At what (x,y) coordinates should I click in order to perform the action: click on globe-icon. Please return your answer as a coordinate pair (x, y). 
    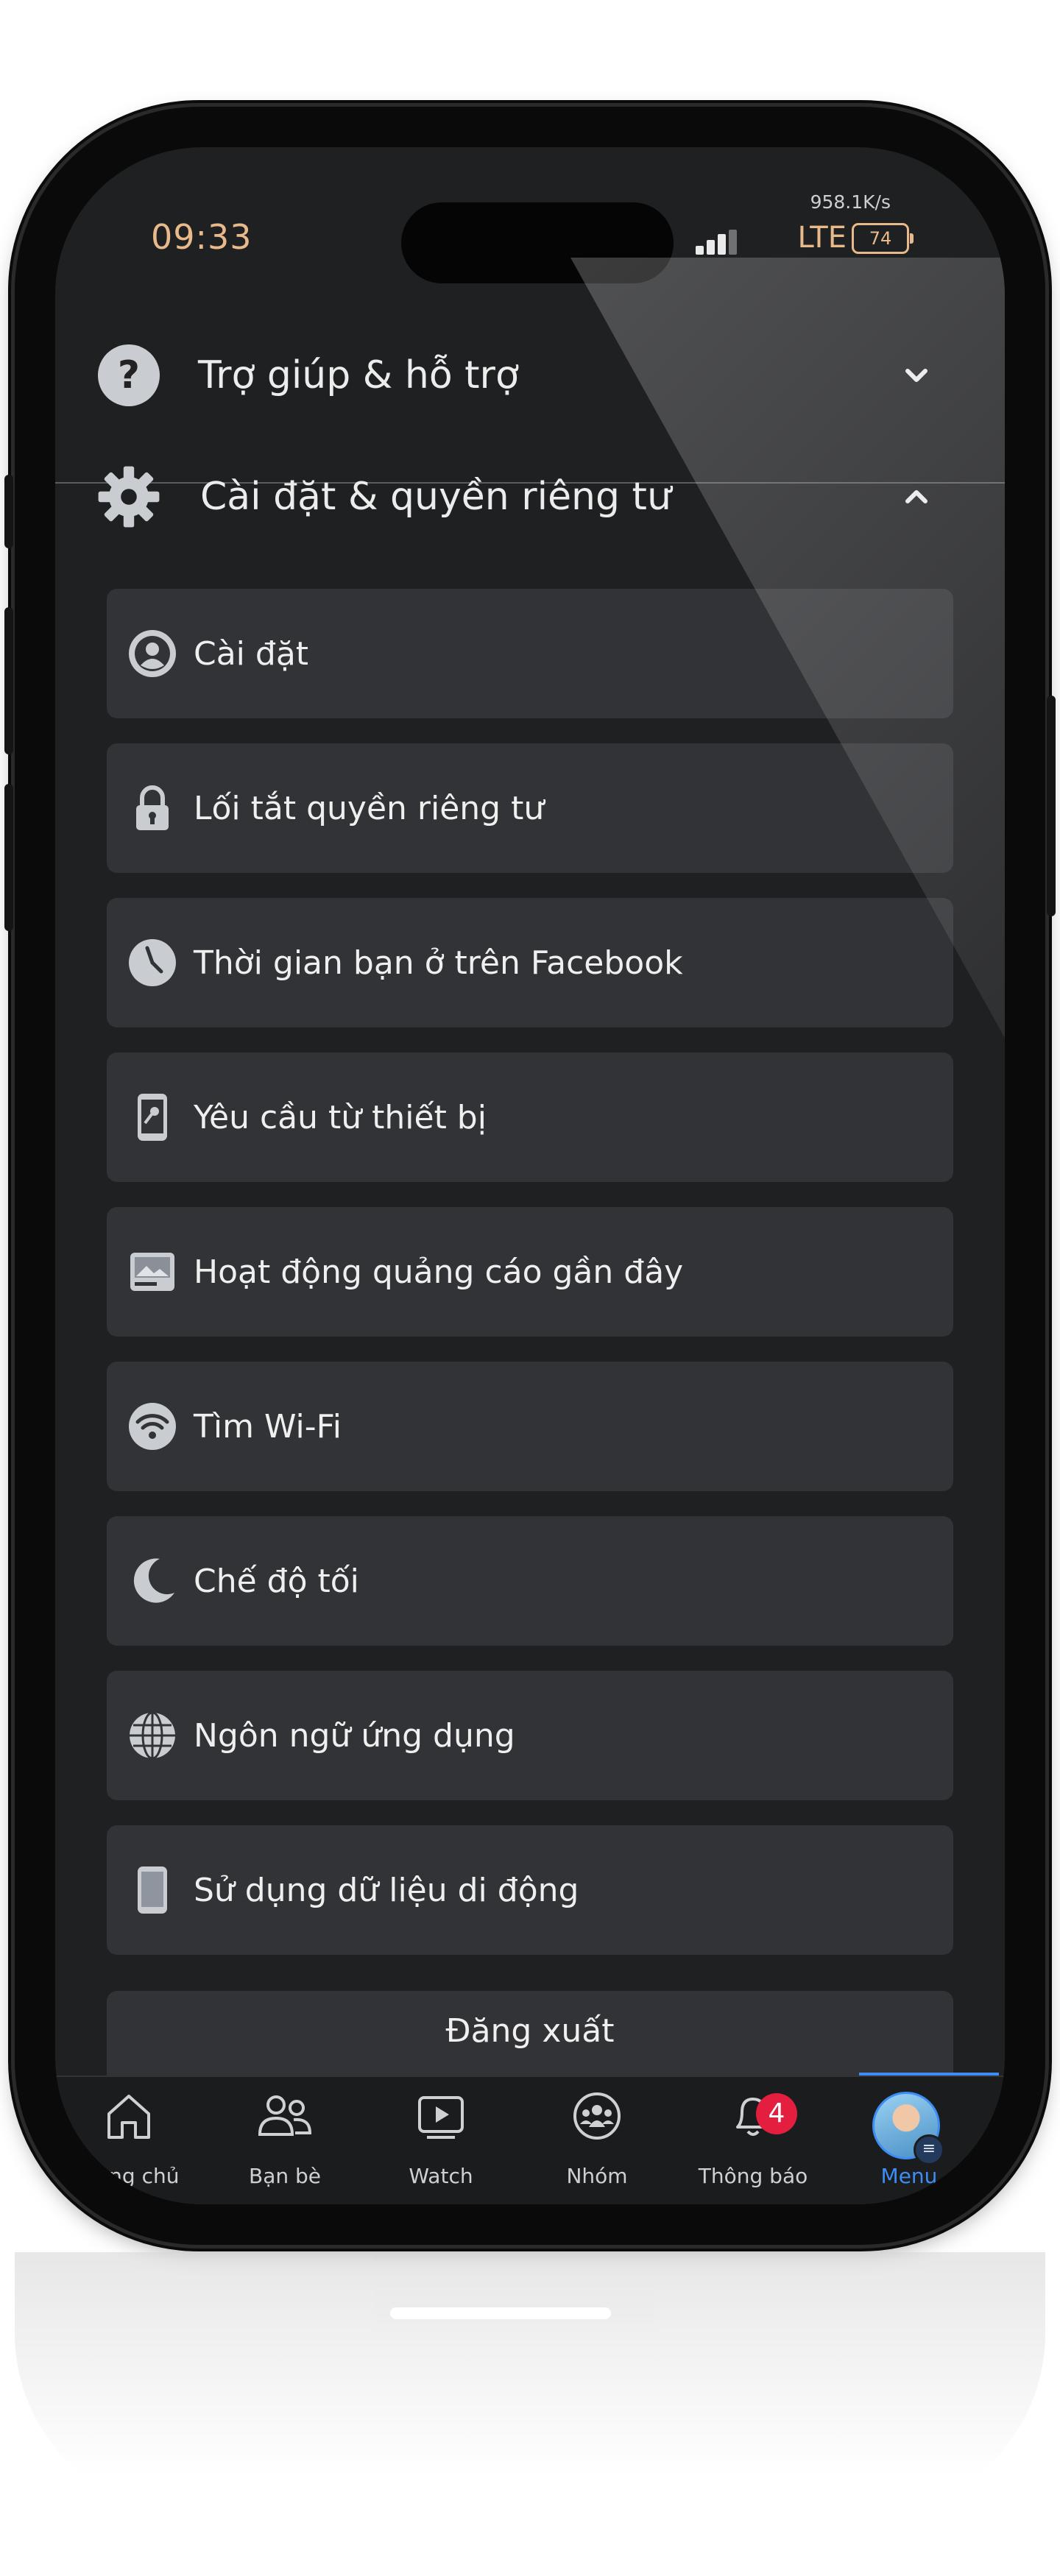
    Looking at the image, I should click on (152, 1735).